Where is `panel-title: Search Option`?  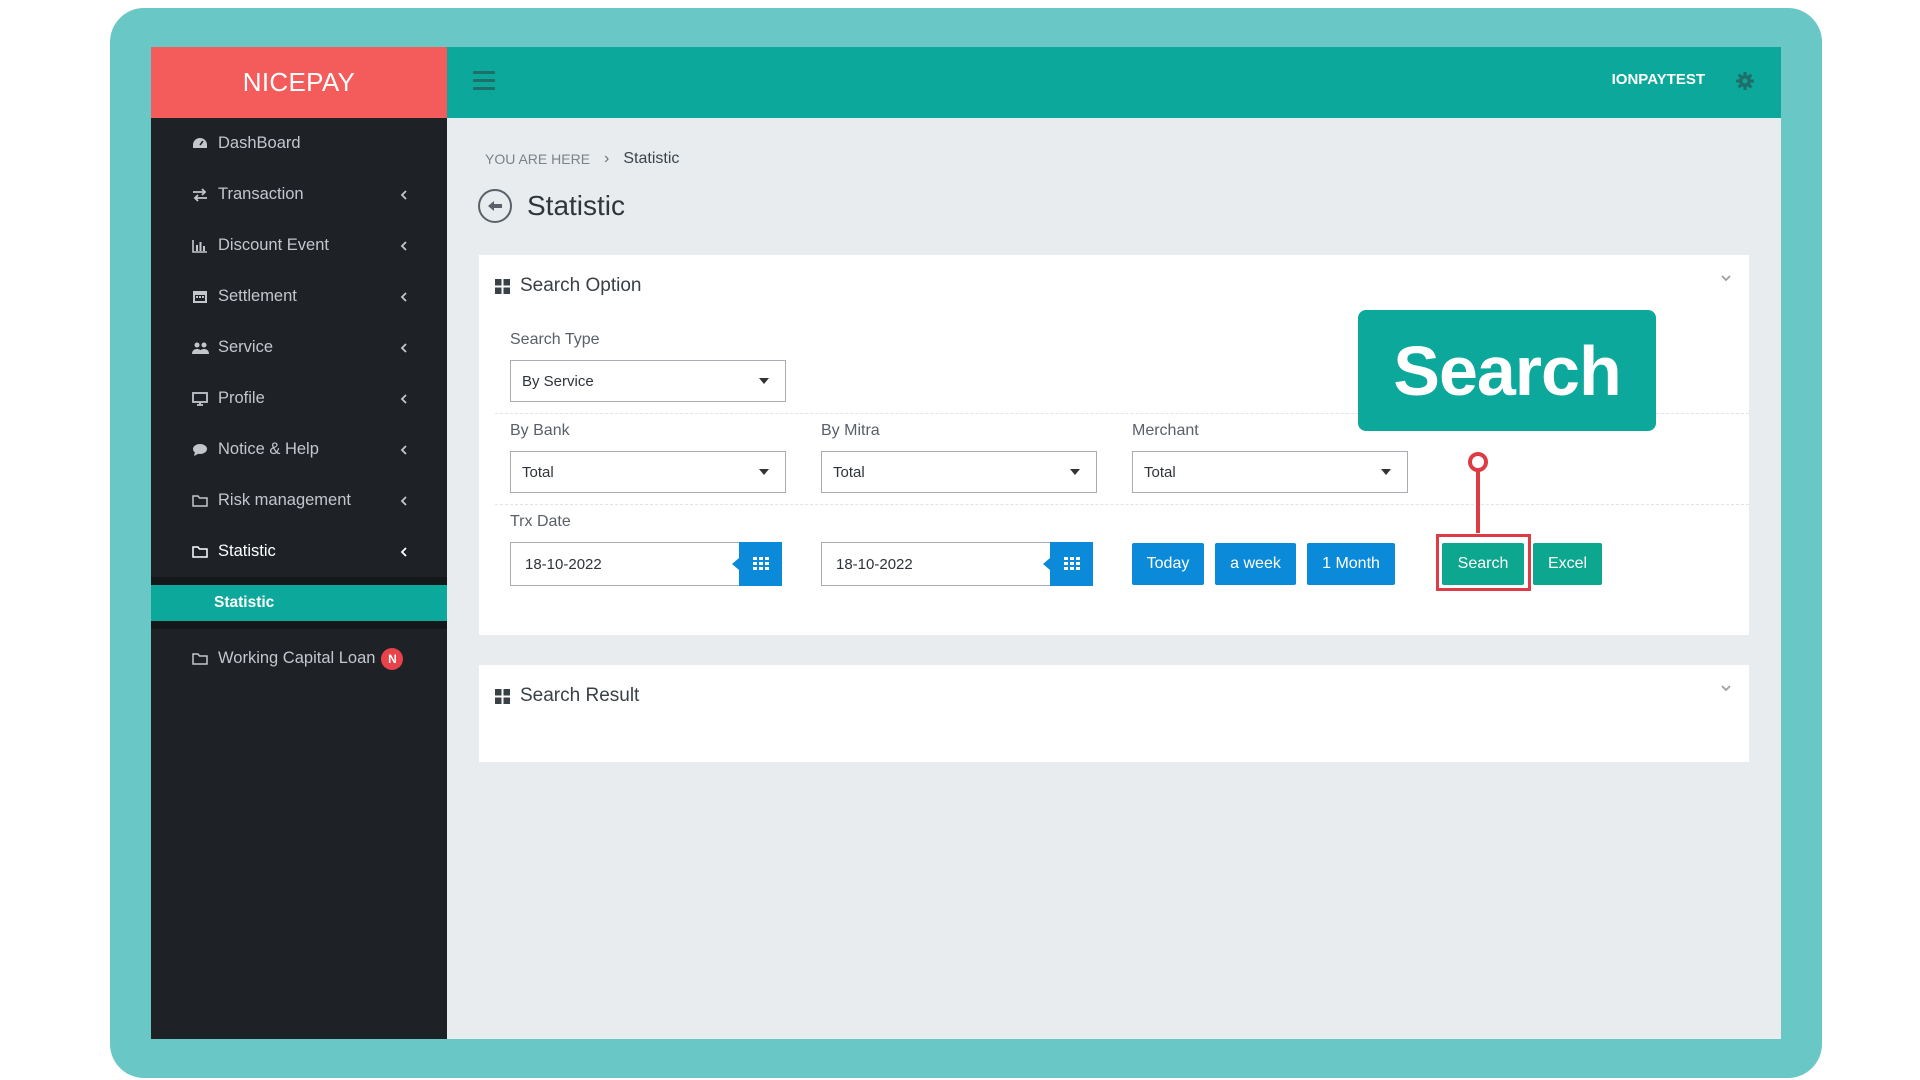 panel-title: Search Option is located at coordinates (581, 285).